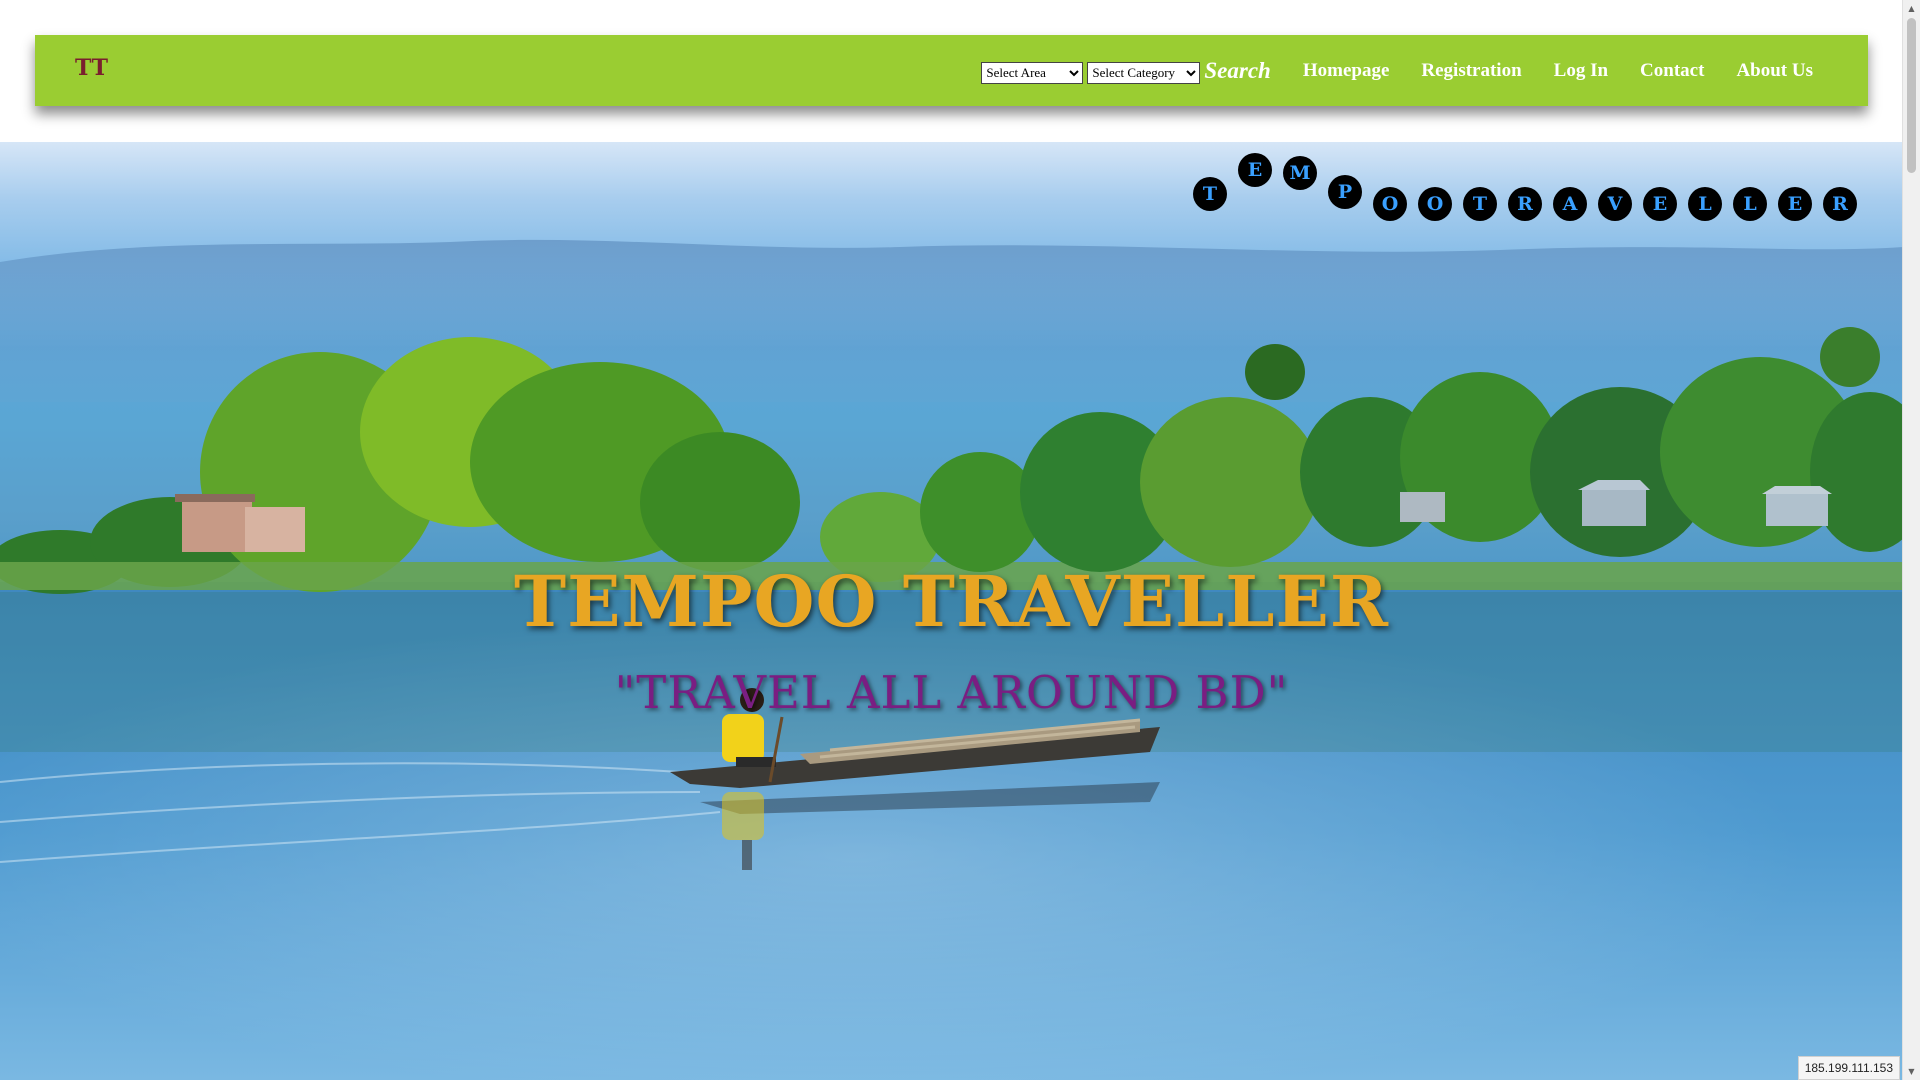 Image resolution: width=1920 pixels, height=1080 pixels. I want to click on floating-letter: P, so click(1345, 192).